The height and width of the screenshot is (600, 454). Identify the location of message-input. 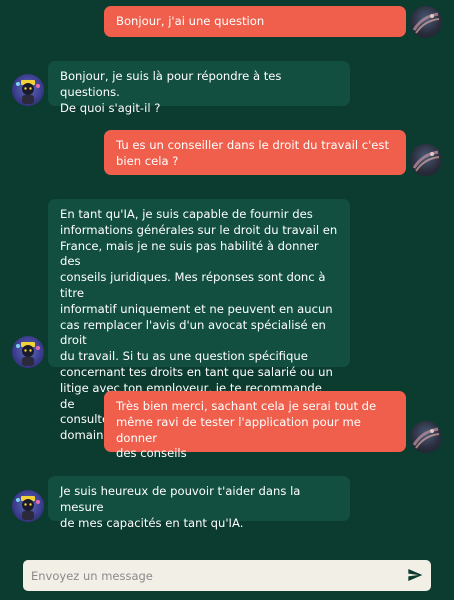
(216, 575).